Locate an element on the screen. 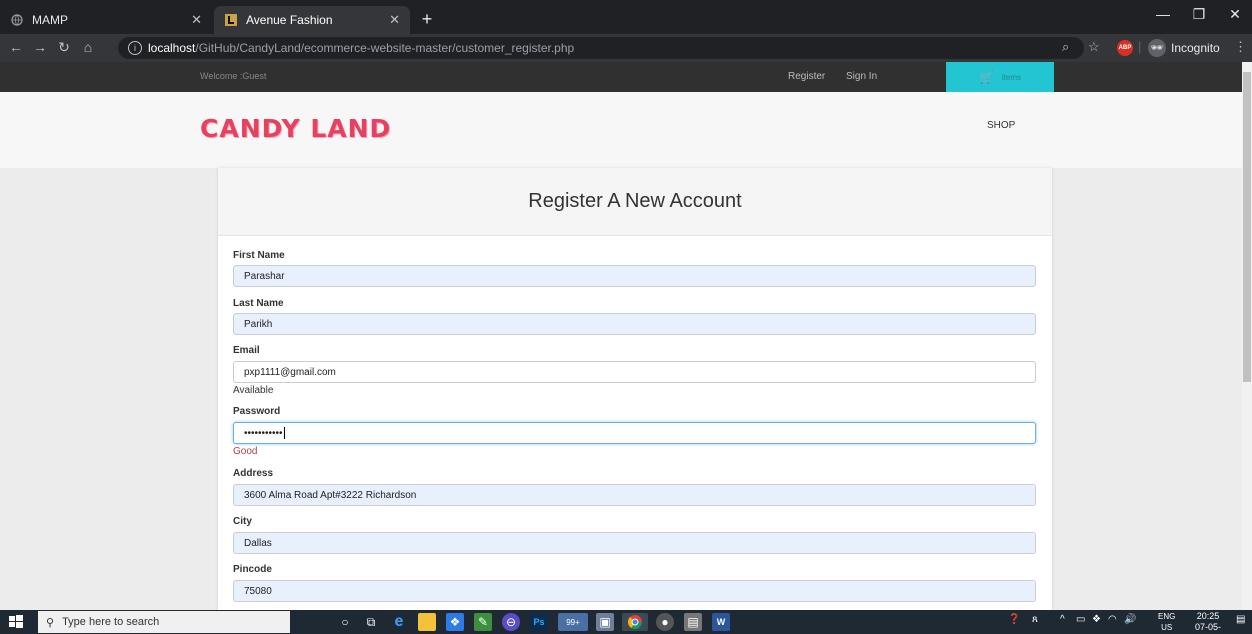 The height and width of the screenshot is (634, 1252). wifi-icon: ◠ is located at coordinates (1112, 619).